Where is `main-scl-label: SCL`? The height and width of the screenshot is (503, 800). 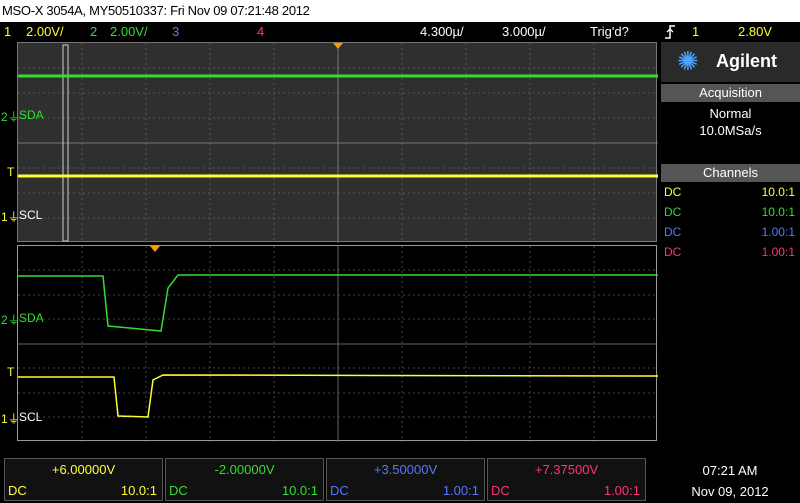 main-scl-label: SCL is located at coordinates (31, 417).